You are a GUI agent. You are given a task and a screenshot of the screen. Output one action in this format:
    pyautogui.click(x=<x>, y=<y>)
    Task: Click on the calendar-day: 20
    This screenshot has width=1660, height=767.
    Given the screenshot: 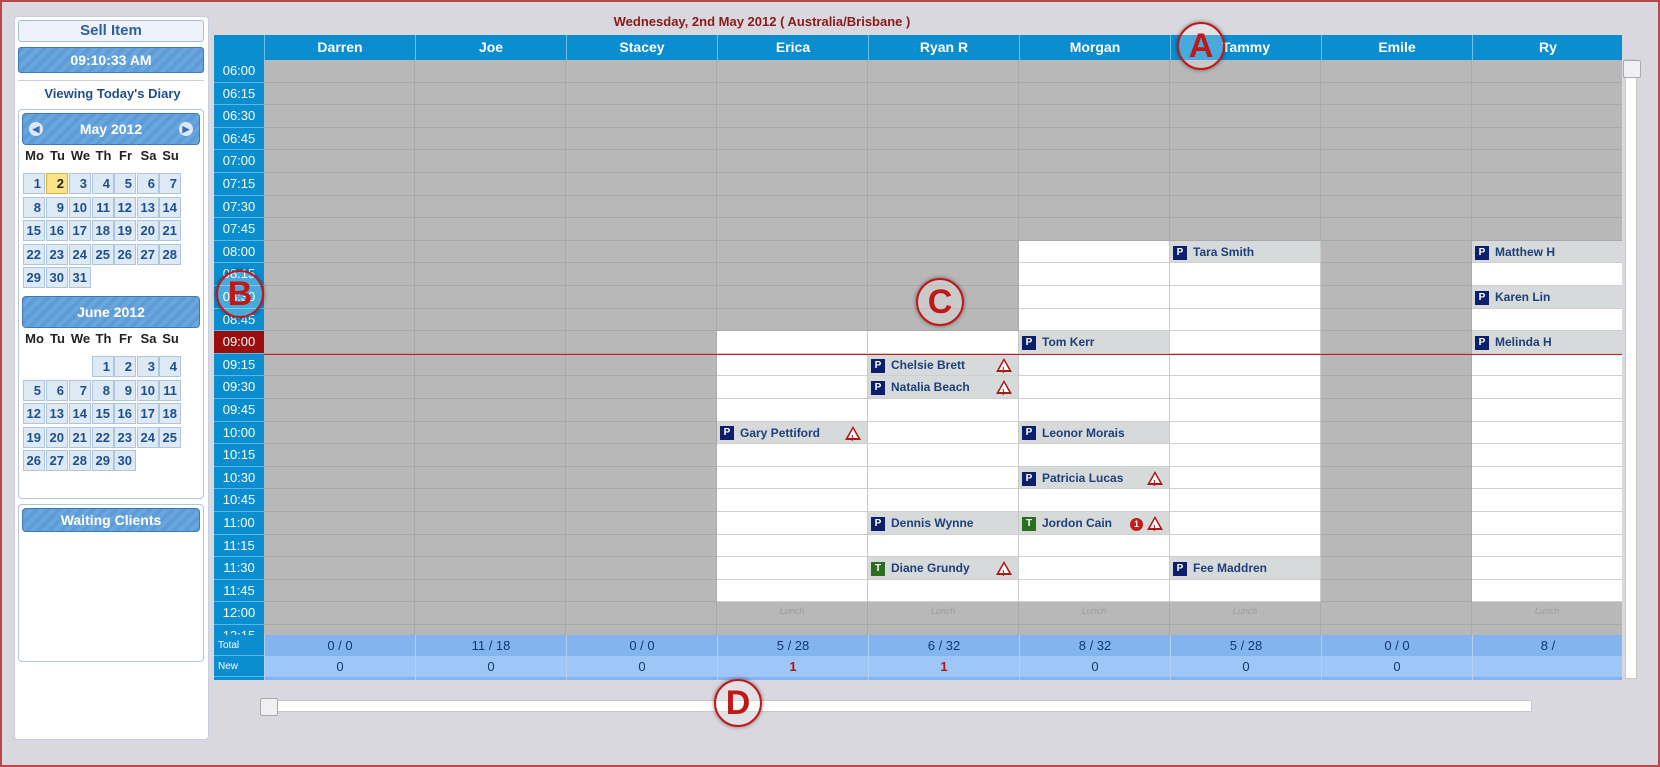 What is the action you would take?
    pyautogui.click(x=148, y=230)
    